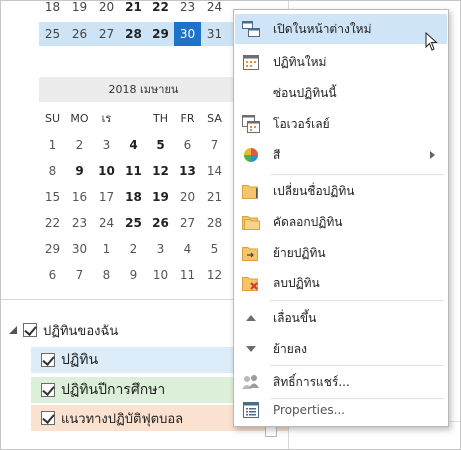 Image resolution: width=461 pixels, height=450 pixels. What do you see at coordinates (341, 222) in the screenshot?
I see `menu-item-copy-calendar: คัดลอกปฏิทิน` at bounding box center [341, 222].